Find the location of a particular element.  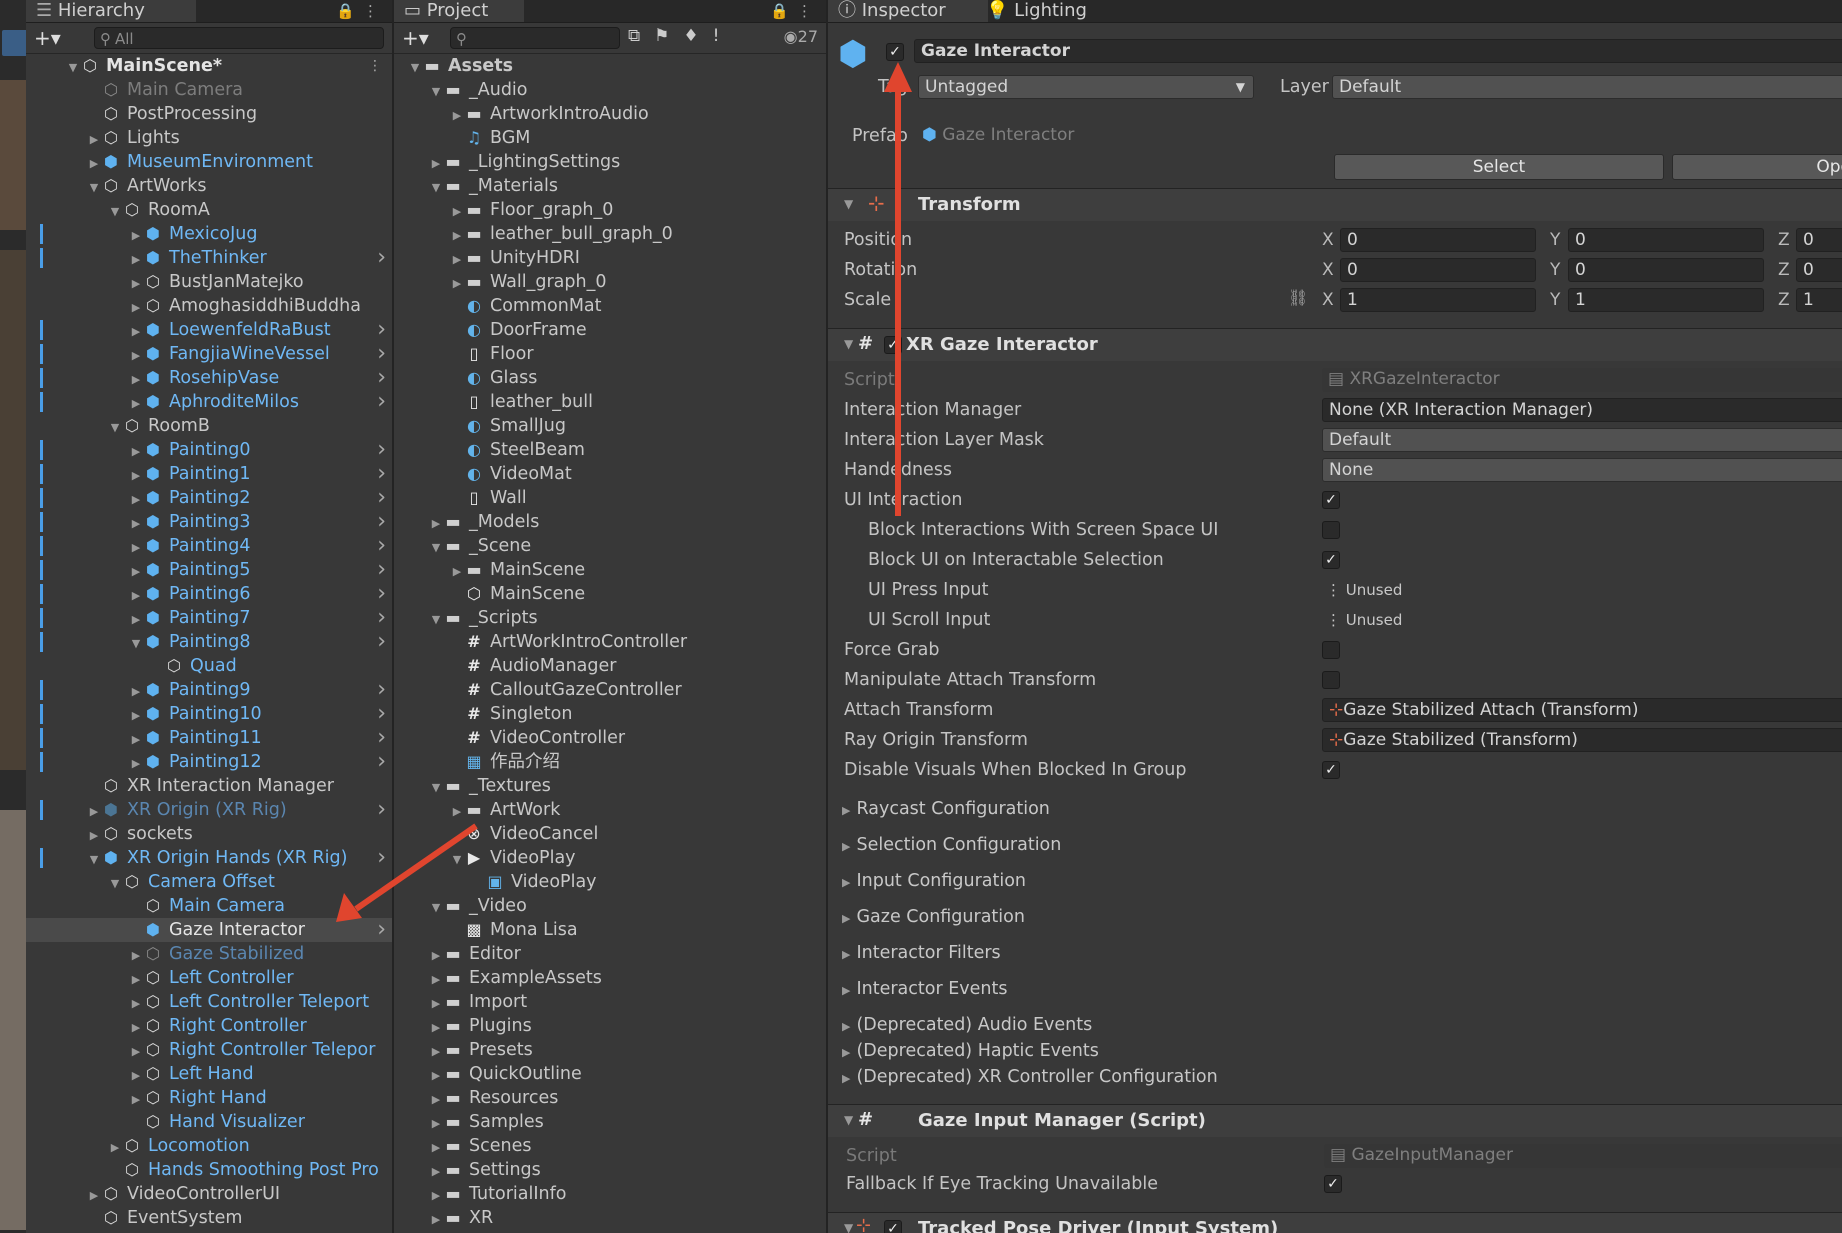

hierarchy-item: ▶ ⬡ Right Controller is located at coordinates (209, 1026).